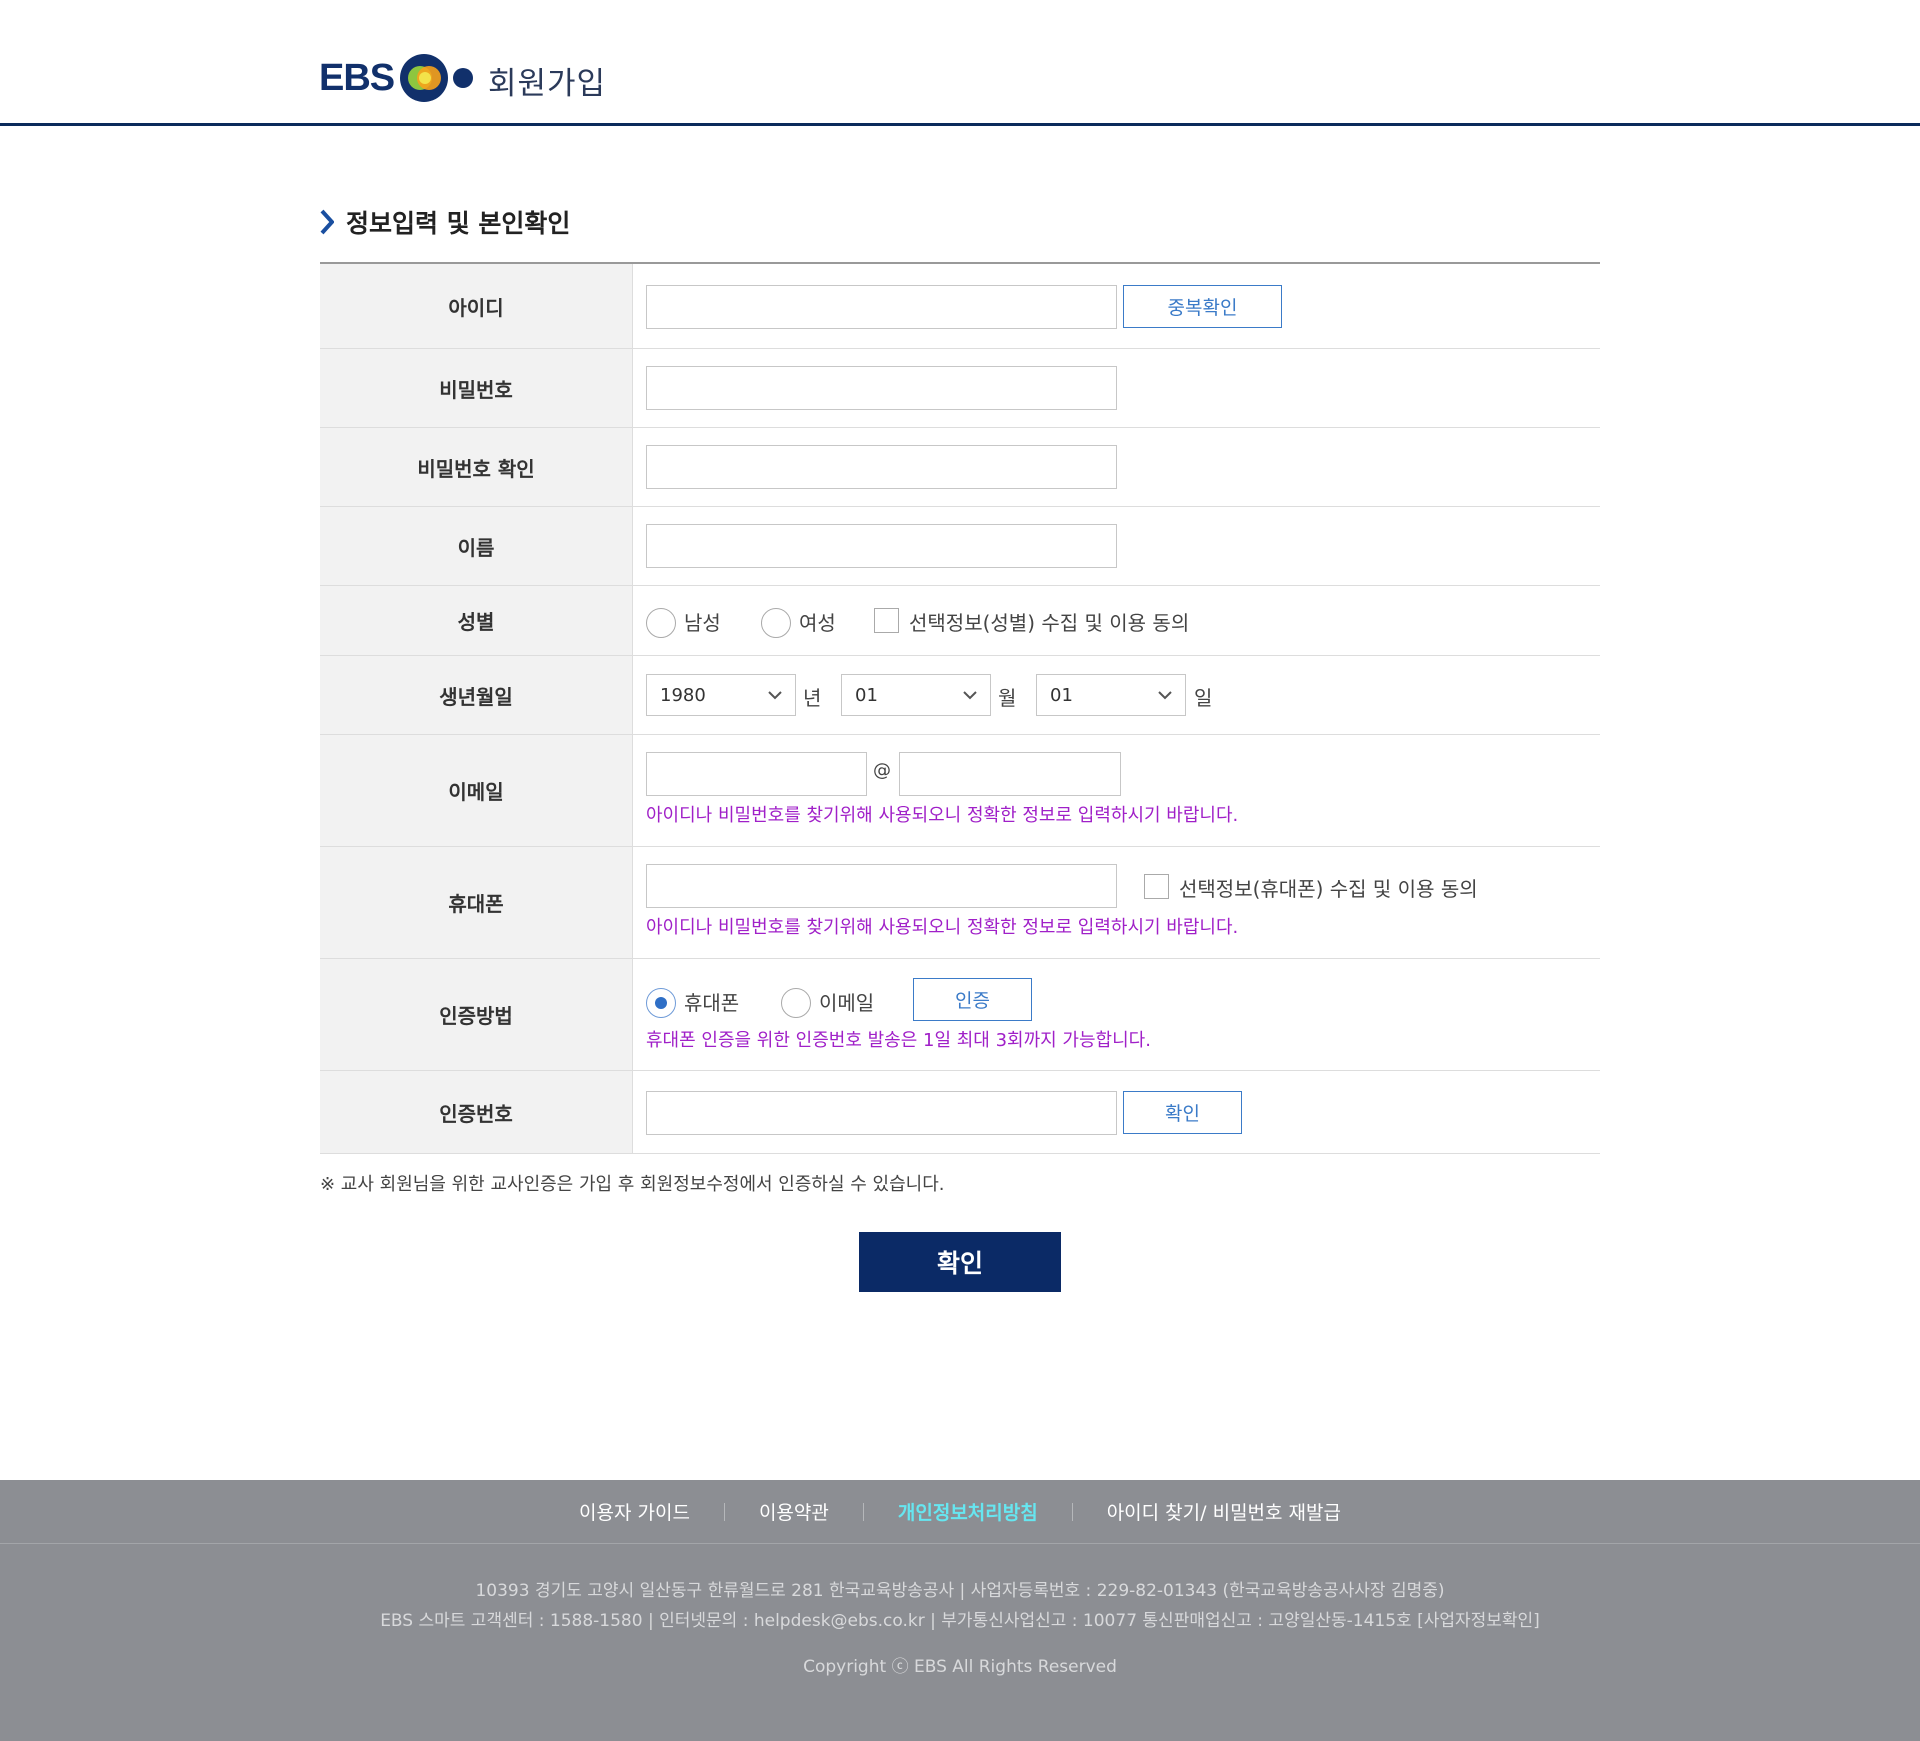 The image size is (1920, 1741). Describe the element at coordinates (396, 78) in the screenshot. I see `ebs-logo: EBS` at that location.